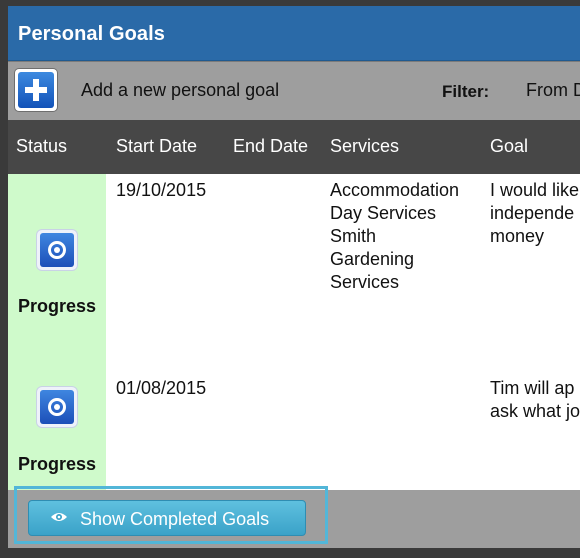  What do you see at coordinates (466, 91) in the screenshot?
I see `filter-label: Filter:` at bounding box center [466, 91].